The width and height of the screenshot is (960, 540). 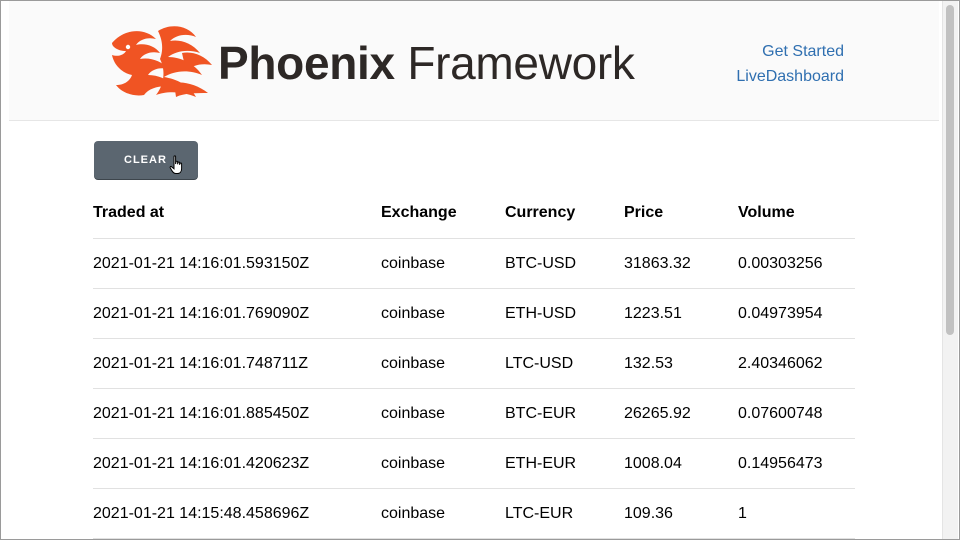 I want to click on cell-price: 132.53, so click(x=681, y=363).